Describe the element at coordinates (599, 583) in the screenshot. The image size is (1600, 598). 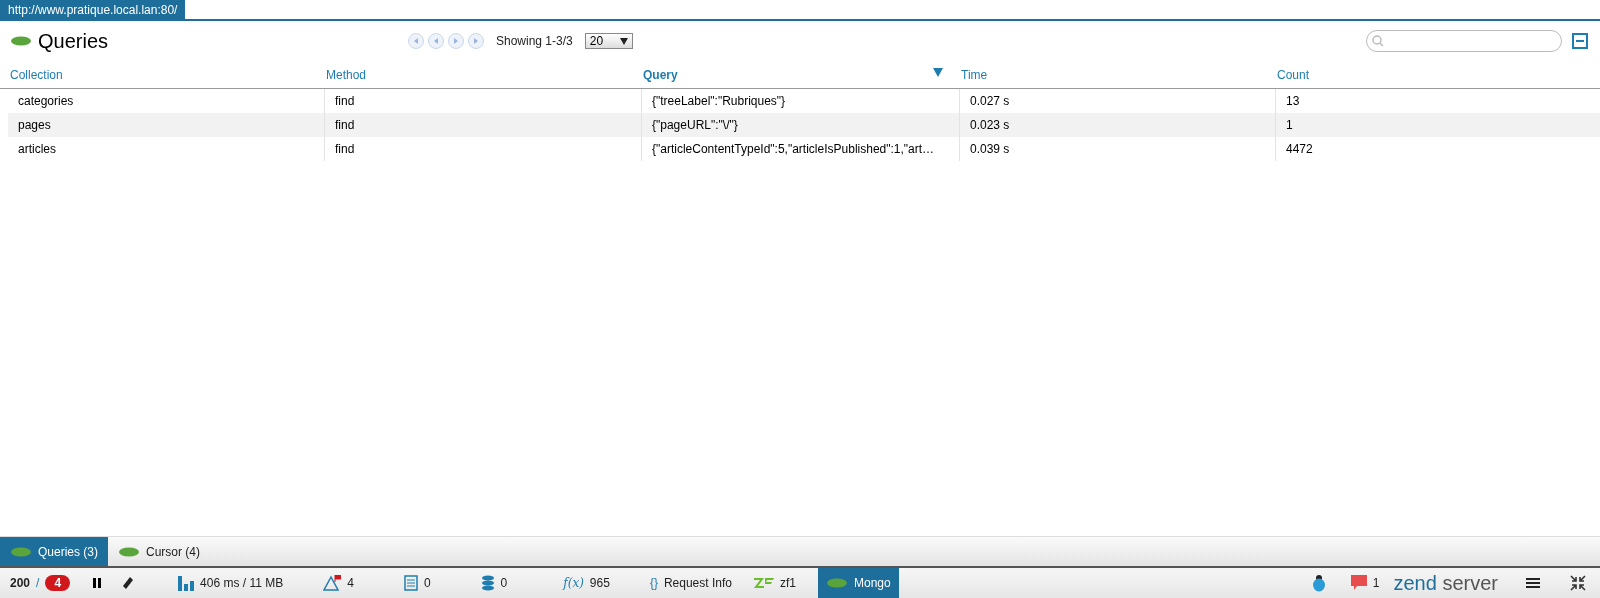
I see `function-count: 965` at that location.